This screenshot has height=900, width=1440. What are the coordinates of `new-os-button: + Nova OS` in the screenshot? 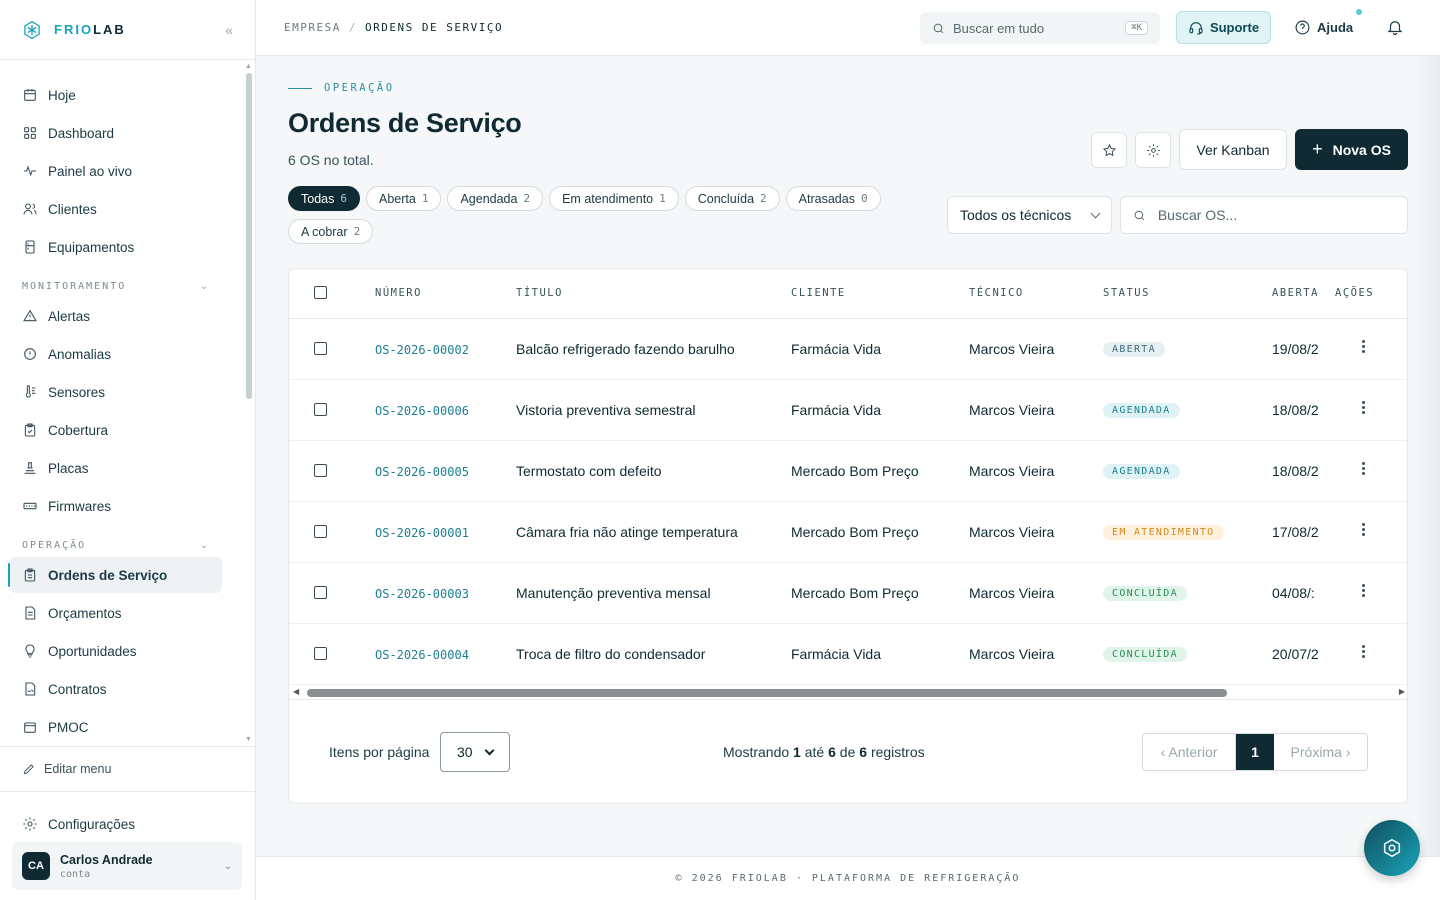 It's located at (1351, 149).